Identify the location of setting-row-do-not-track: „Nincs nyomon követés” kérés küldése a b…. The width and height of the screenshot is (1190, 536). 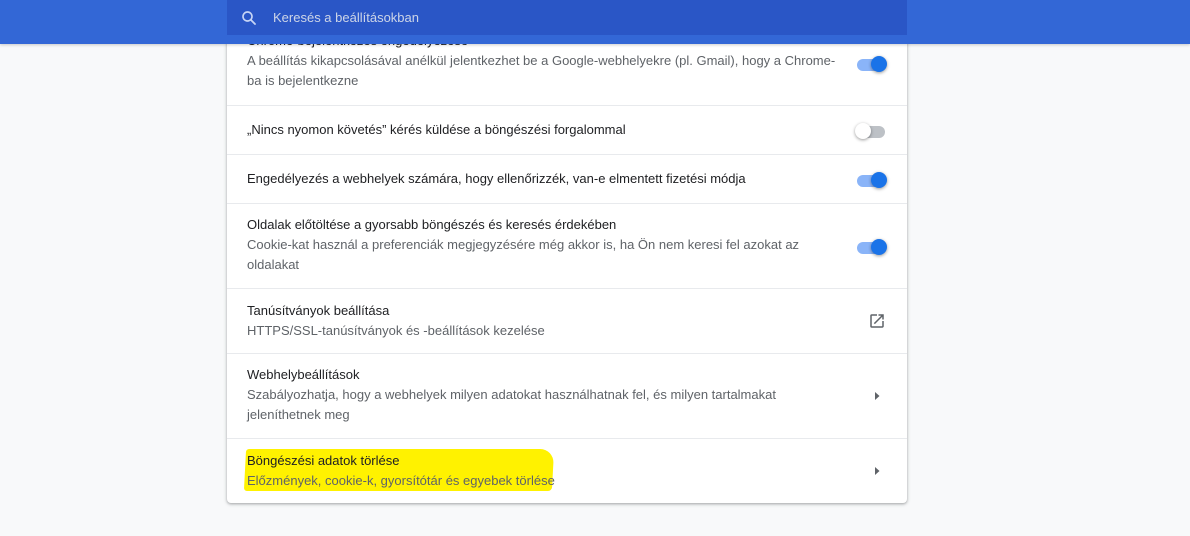
(567, 129).